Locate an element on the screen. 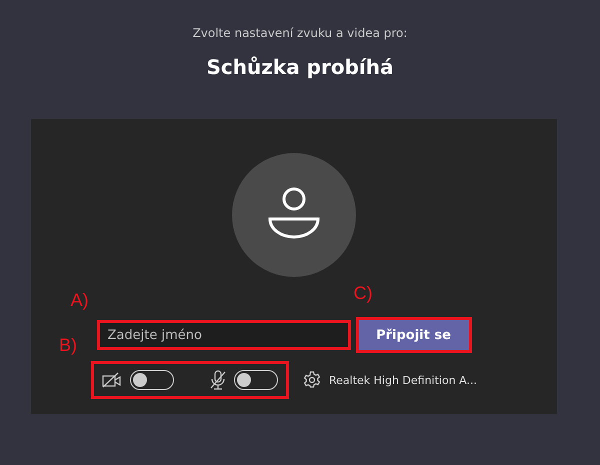 This screenshot has height=465, width=600. camera-off-icon is located at coordinates (112, 380).